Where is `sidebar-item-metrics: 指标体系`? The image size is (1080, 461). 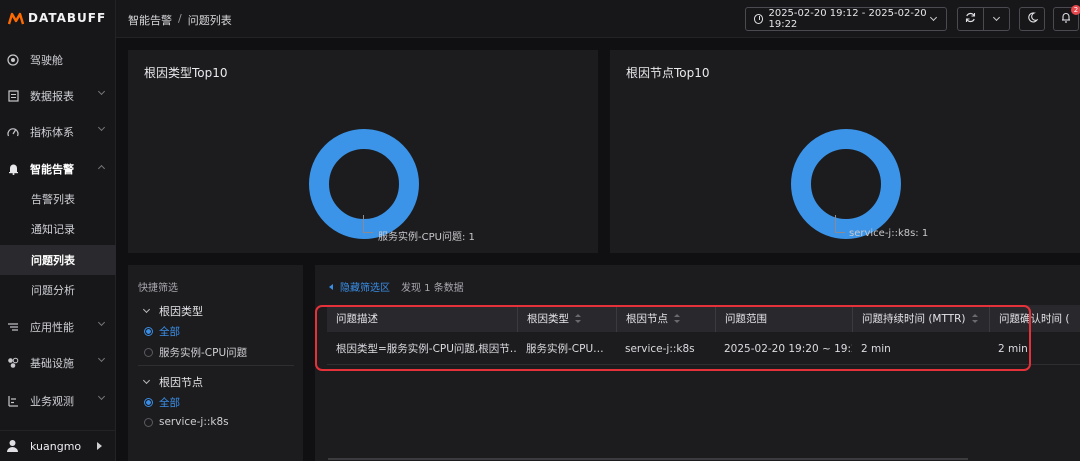 sidebar-item-metrics: 指标体系 is located at coordinates (58, 132).